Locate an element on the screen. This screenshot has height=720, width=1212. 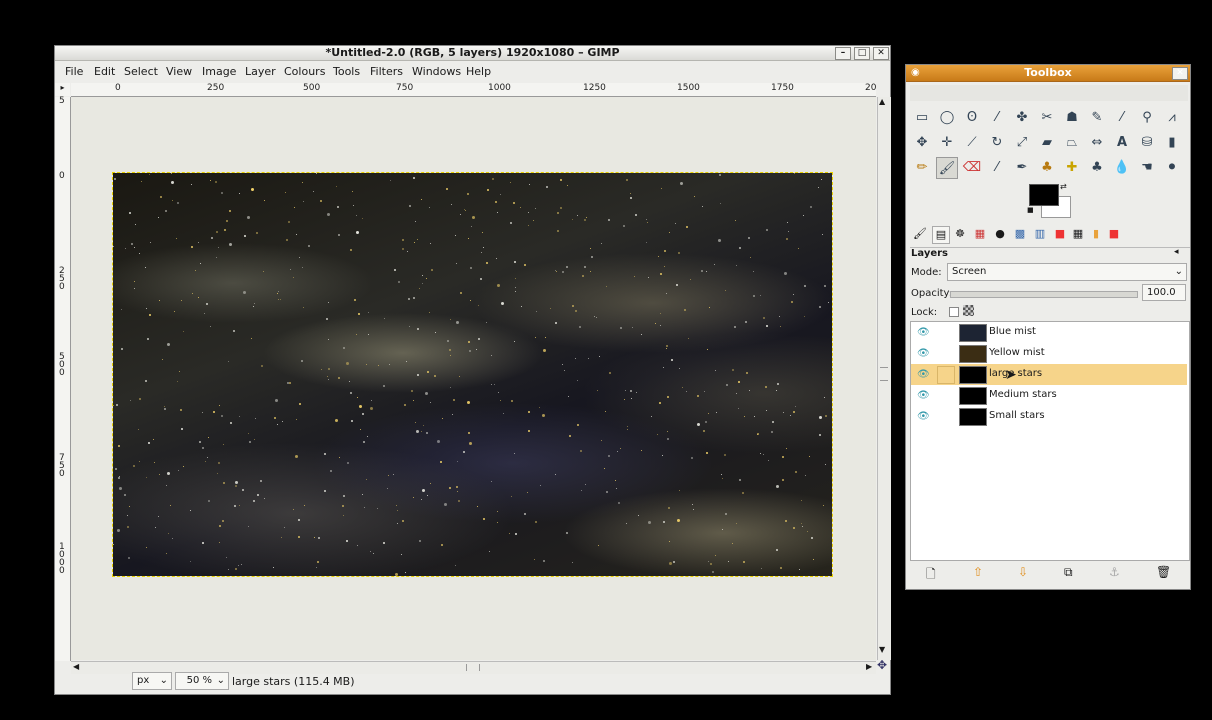
layer-row: 👁 Medium stars is located at coordinates (1049, 395).